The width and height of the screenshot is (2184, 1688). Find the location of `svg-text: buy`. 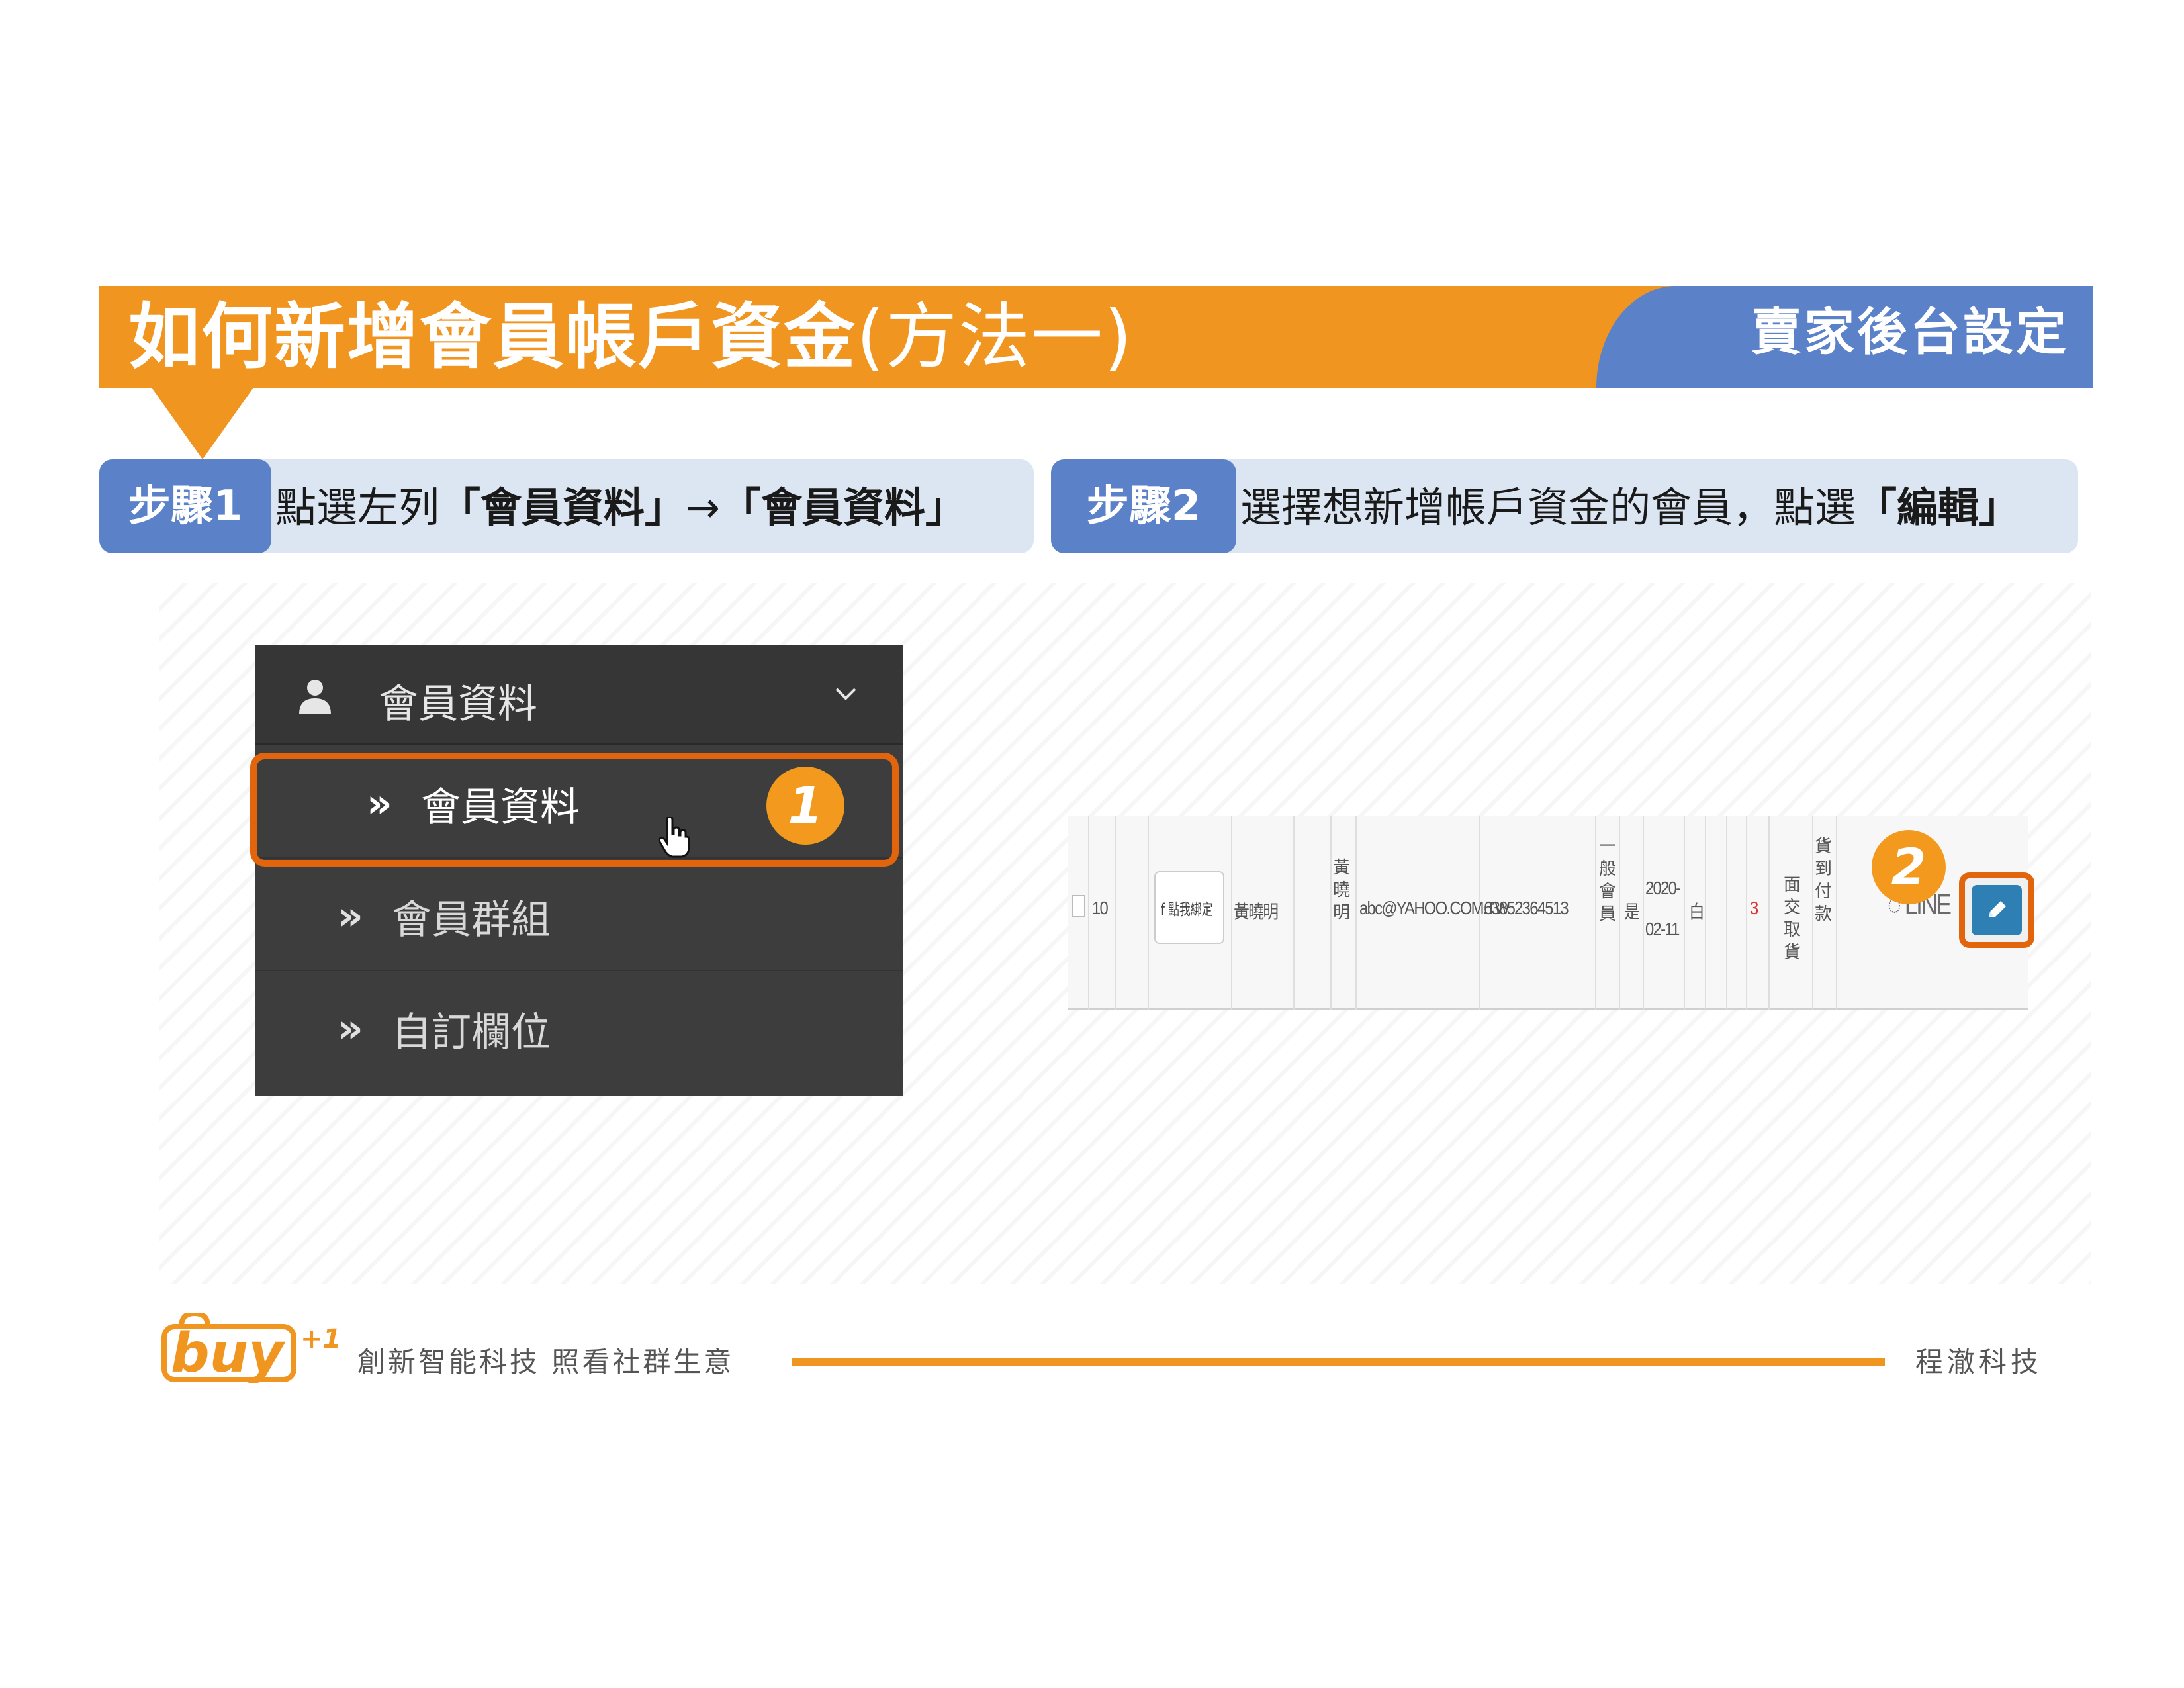

svg-text: buy is located at coordinates (229, 1353).